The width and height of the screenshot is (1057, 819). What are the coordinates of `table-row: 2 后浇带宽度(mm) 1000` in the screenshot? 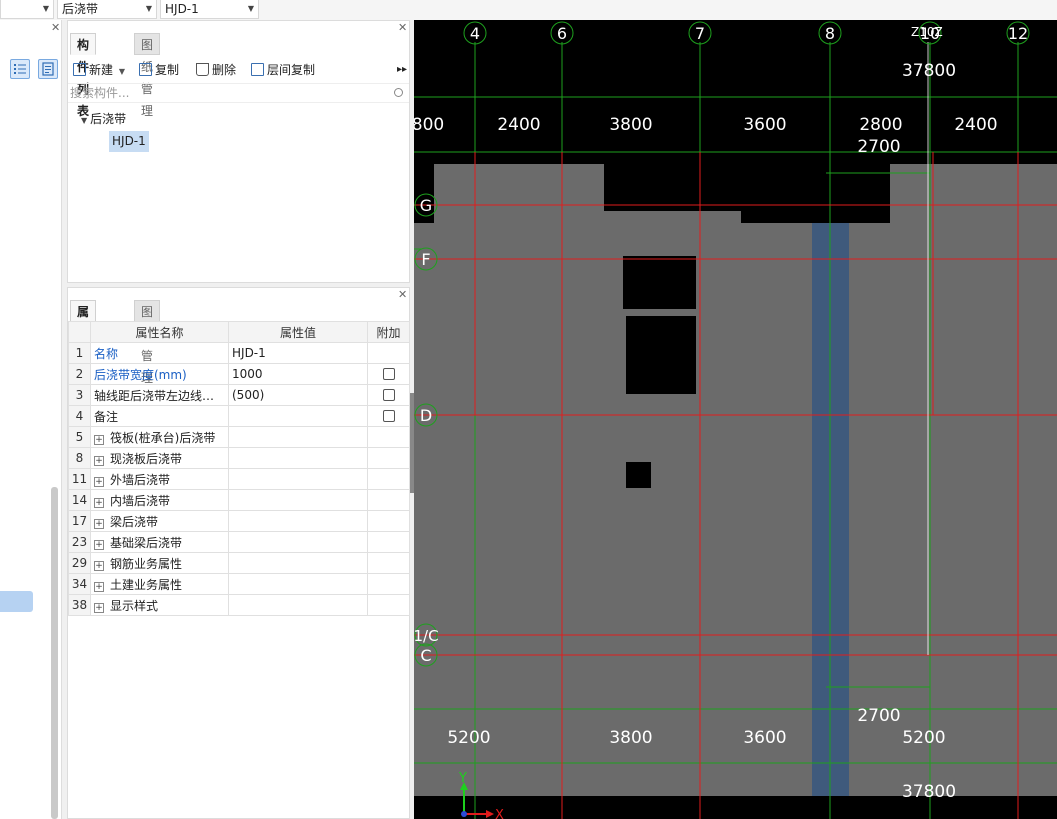 It's located at (239, 374).